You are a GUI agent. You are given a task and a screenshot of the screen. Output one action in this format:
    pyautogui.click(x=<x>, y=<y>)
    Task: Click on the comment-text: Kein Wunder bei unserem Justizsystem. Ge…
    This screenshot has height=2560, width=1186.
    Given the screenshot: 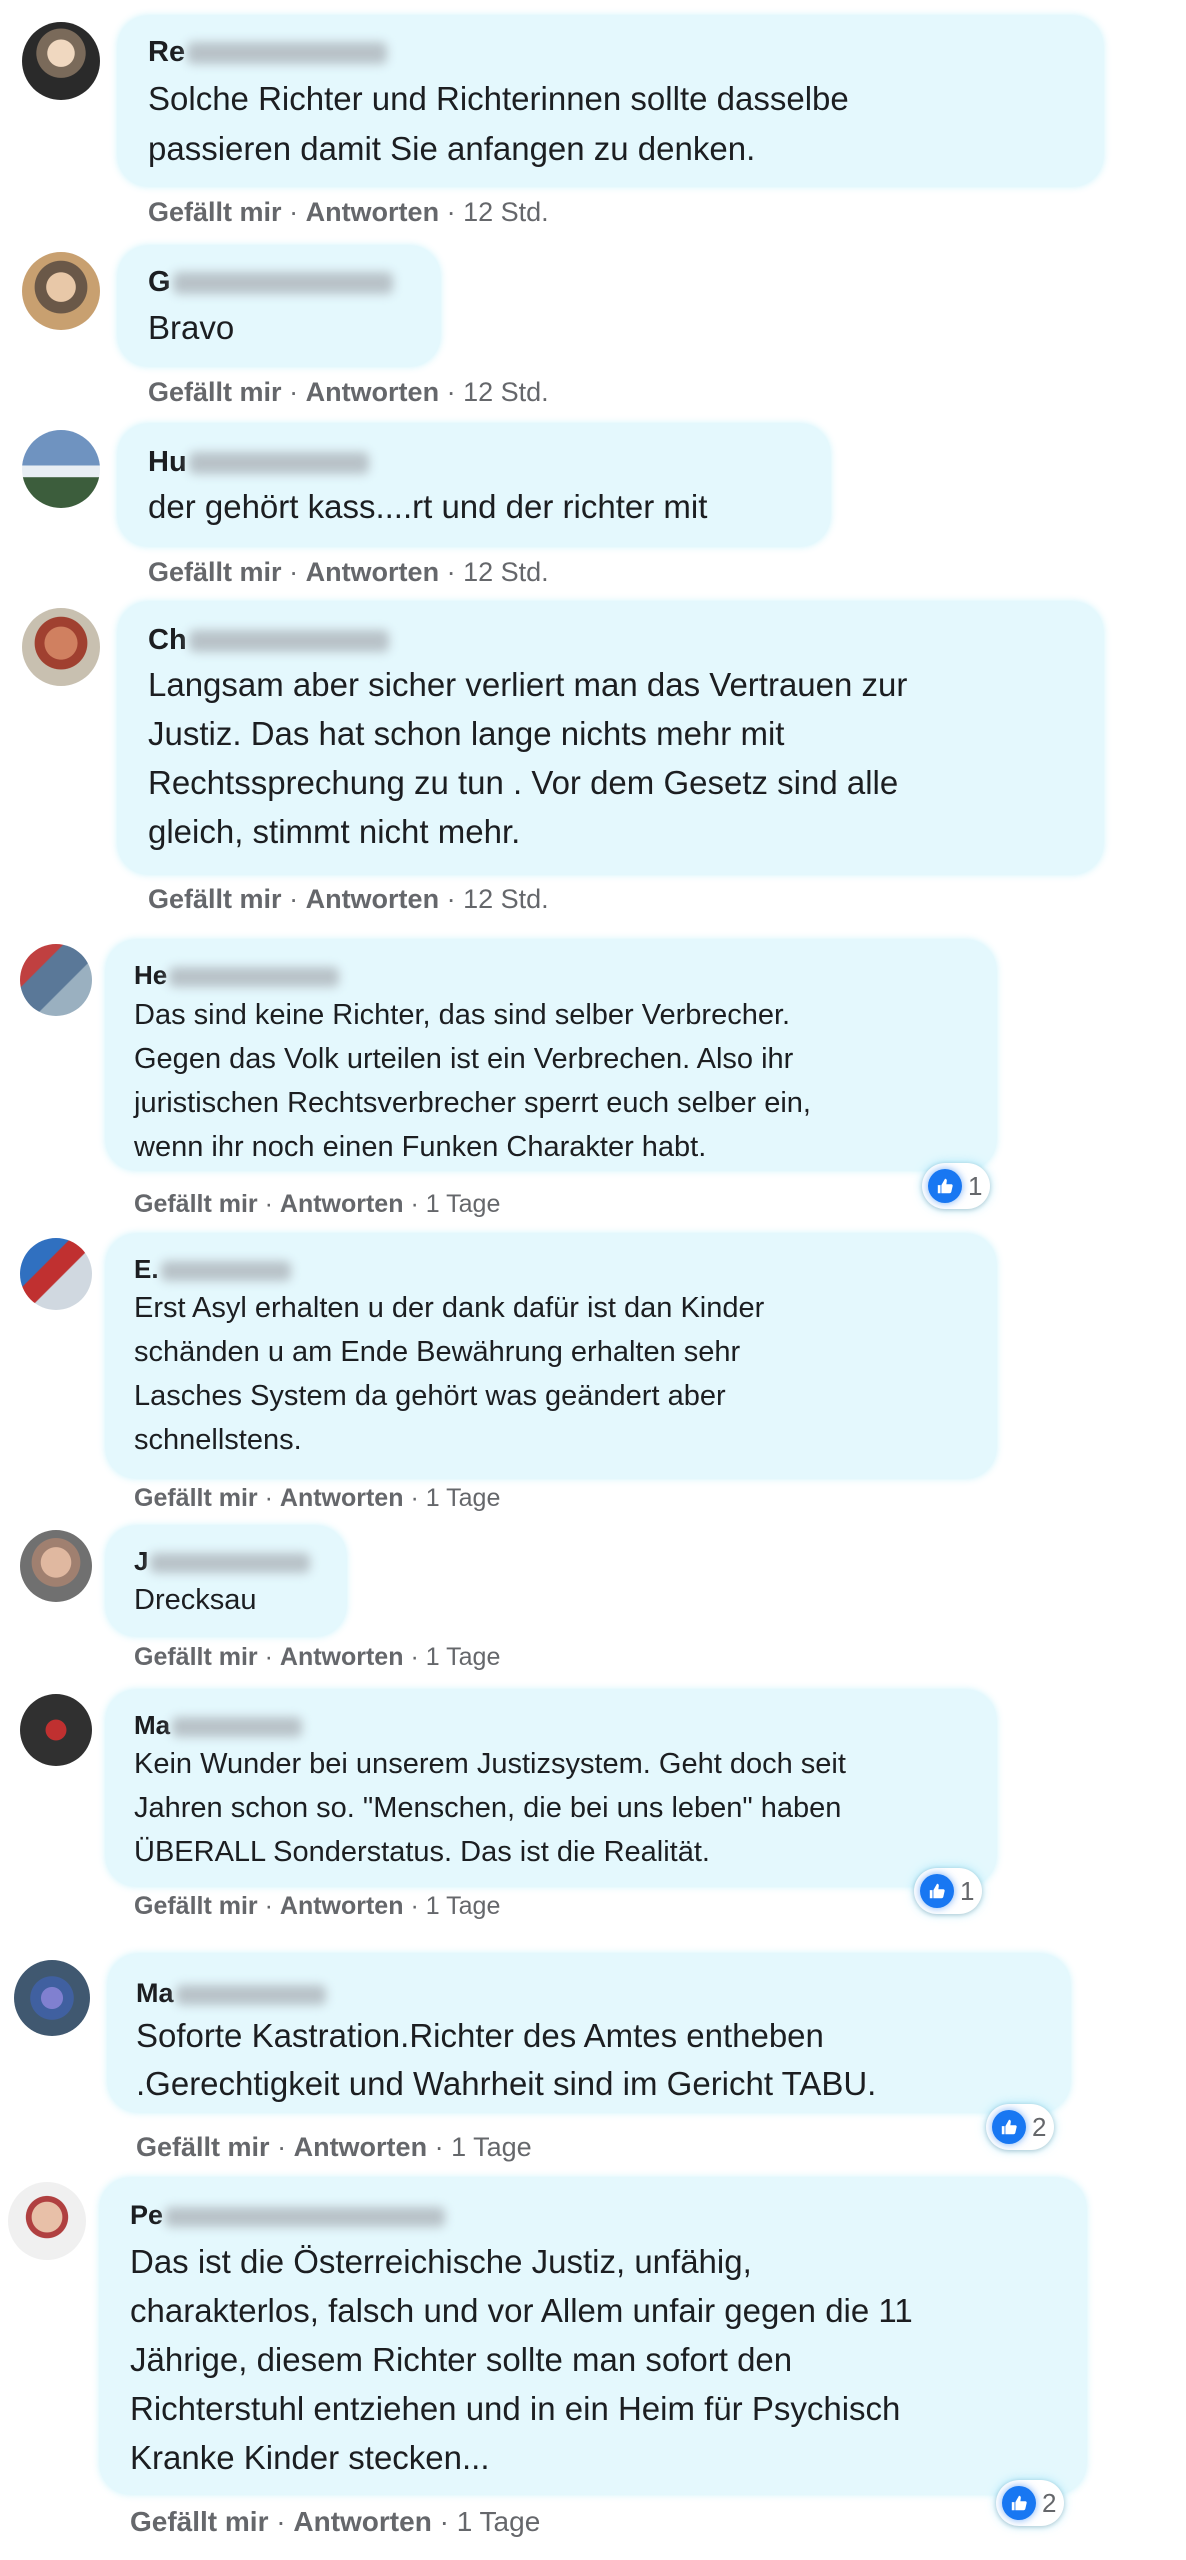 What is the action you would take?
    pyautogui.click(x=490, y=1808)
    